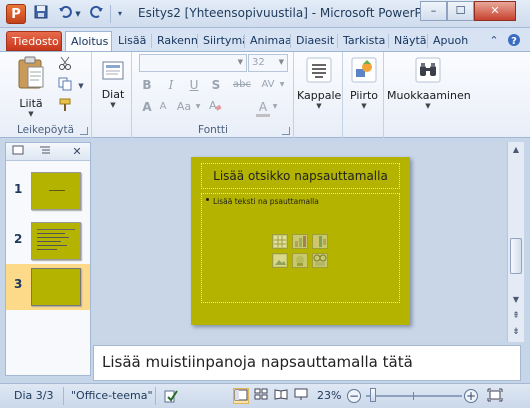 The image size is (530, 408). What do you see at coordinates (31, 114) in the screenshot?
I see `paste-dropdown-icon: ▼` at bounding box center [31, 114].